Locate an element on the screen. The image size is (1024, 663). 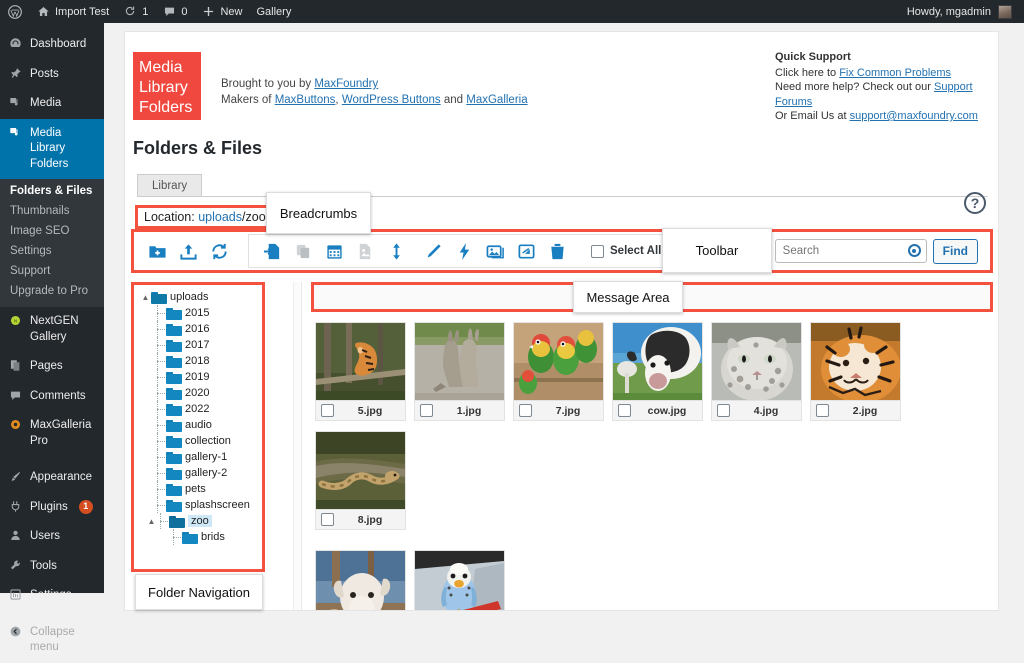
tree-node-collection: collection is located at coordinates (201, 441).